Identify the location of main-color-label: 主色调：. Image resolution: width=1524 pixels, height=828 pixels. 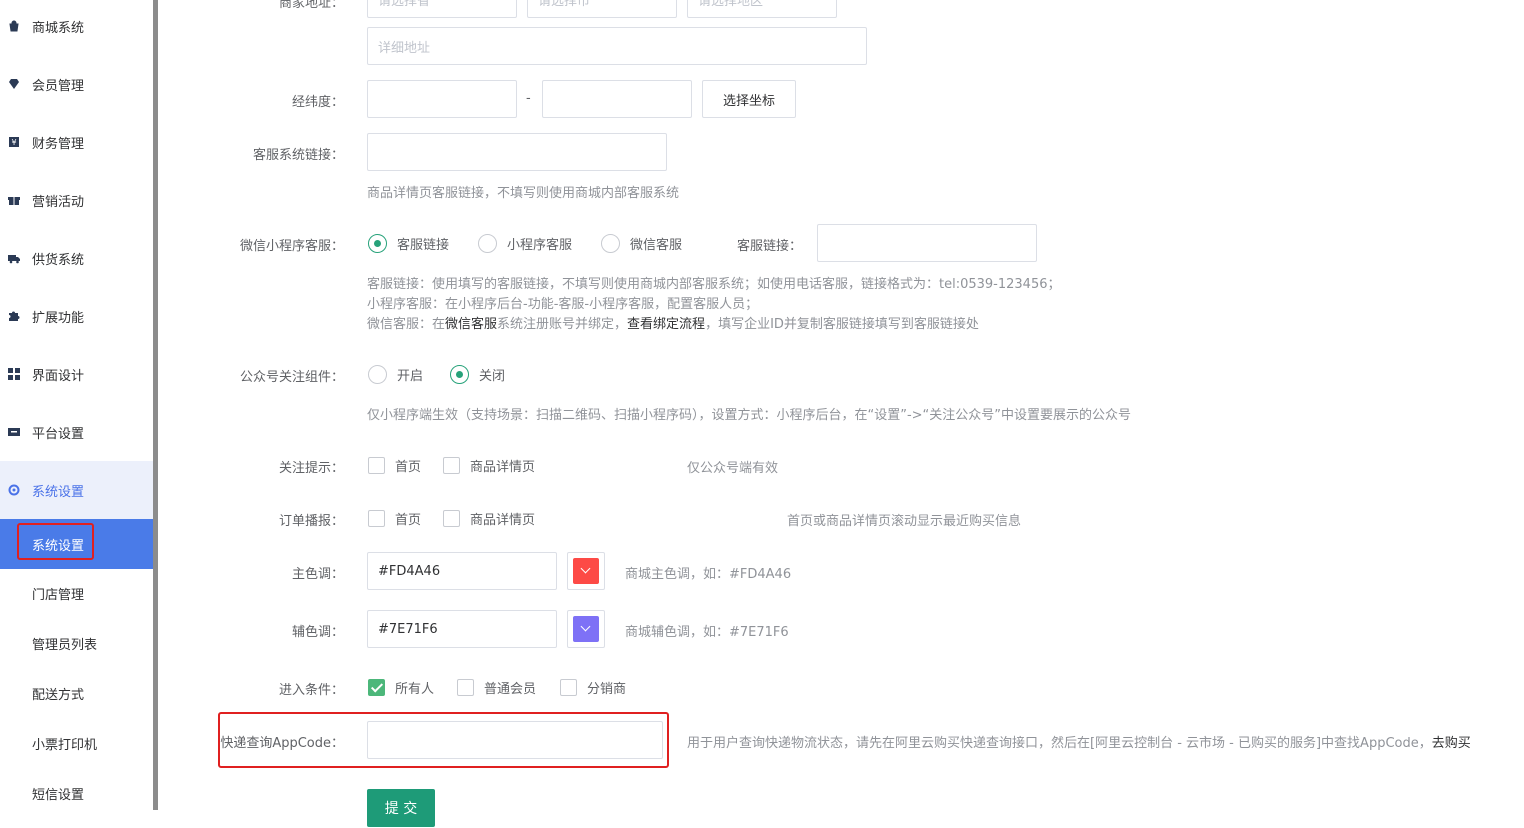
(317, 574).